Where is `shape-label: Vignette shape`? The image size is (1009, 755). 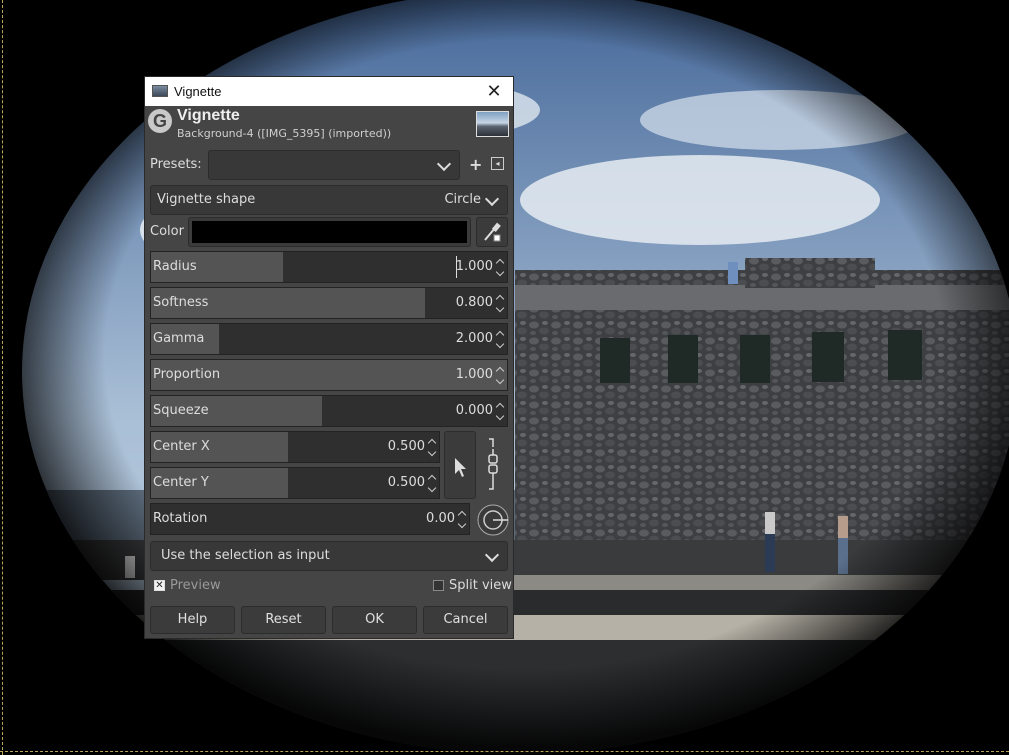
shape-label: Vignette shape is located at coordinates (206, 199).